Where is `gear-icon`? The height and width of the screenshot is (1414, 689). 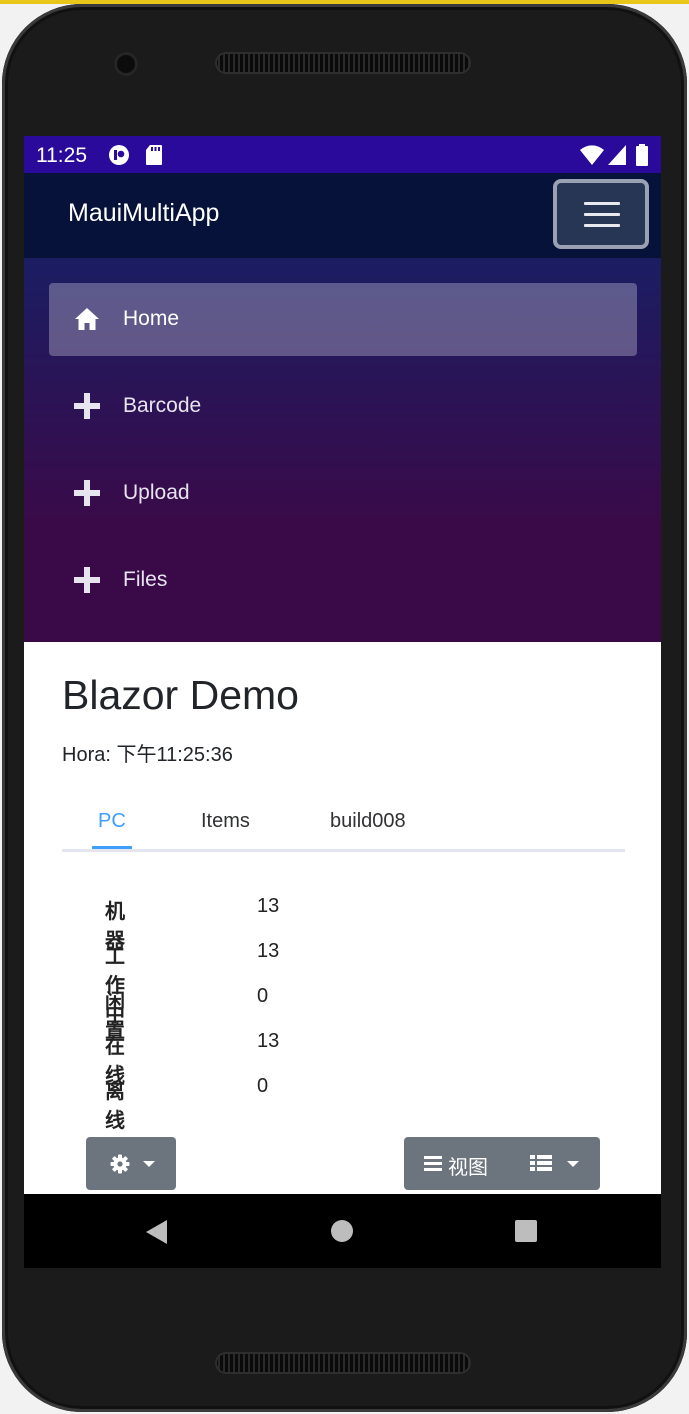 gear-icon is located at coordinates (120, 1166).